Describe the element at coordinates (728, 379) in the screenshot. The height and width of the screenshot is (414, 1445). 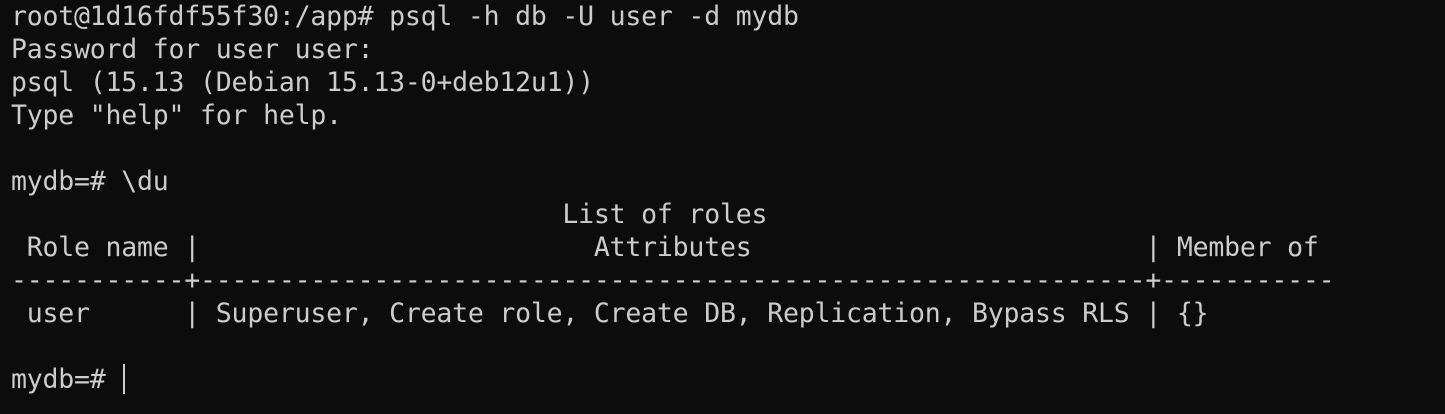
I see `active-prompt-line: mydb=#` at that location.